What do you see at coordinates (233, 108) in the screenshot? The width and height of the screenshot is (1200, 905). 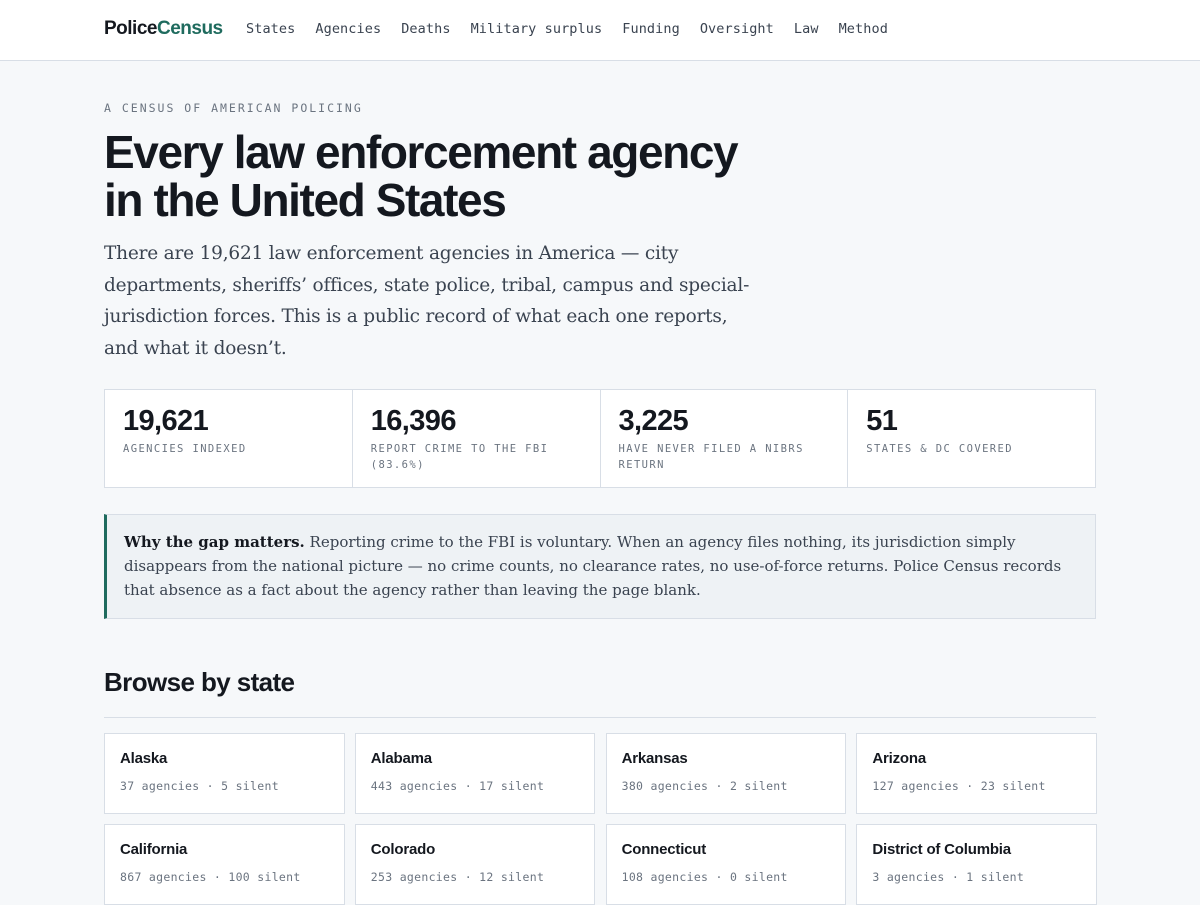 I see `hero-kicker: A CENSUS OF AMERICAN POLICING` at bounding box center [233, 108].